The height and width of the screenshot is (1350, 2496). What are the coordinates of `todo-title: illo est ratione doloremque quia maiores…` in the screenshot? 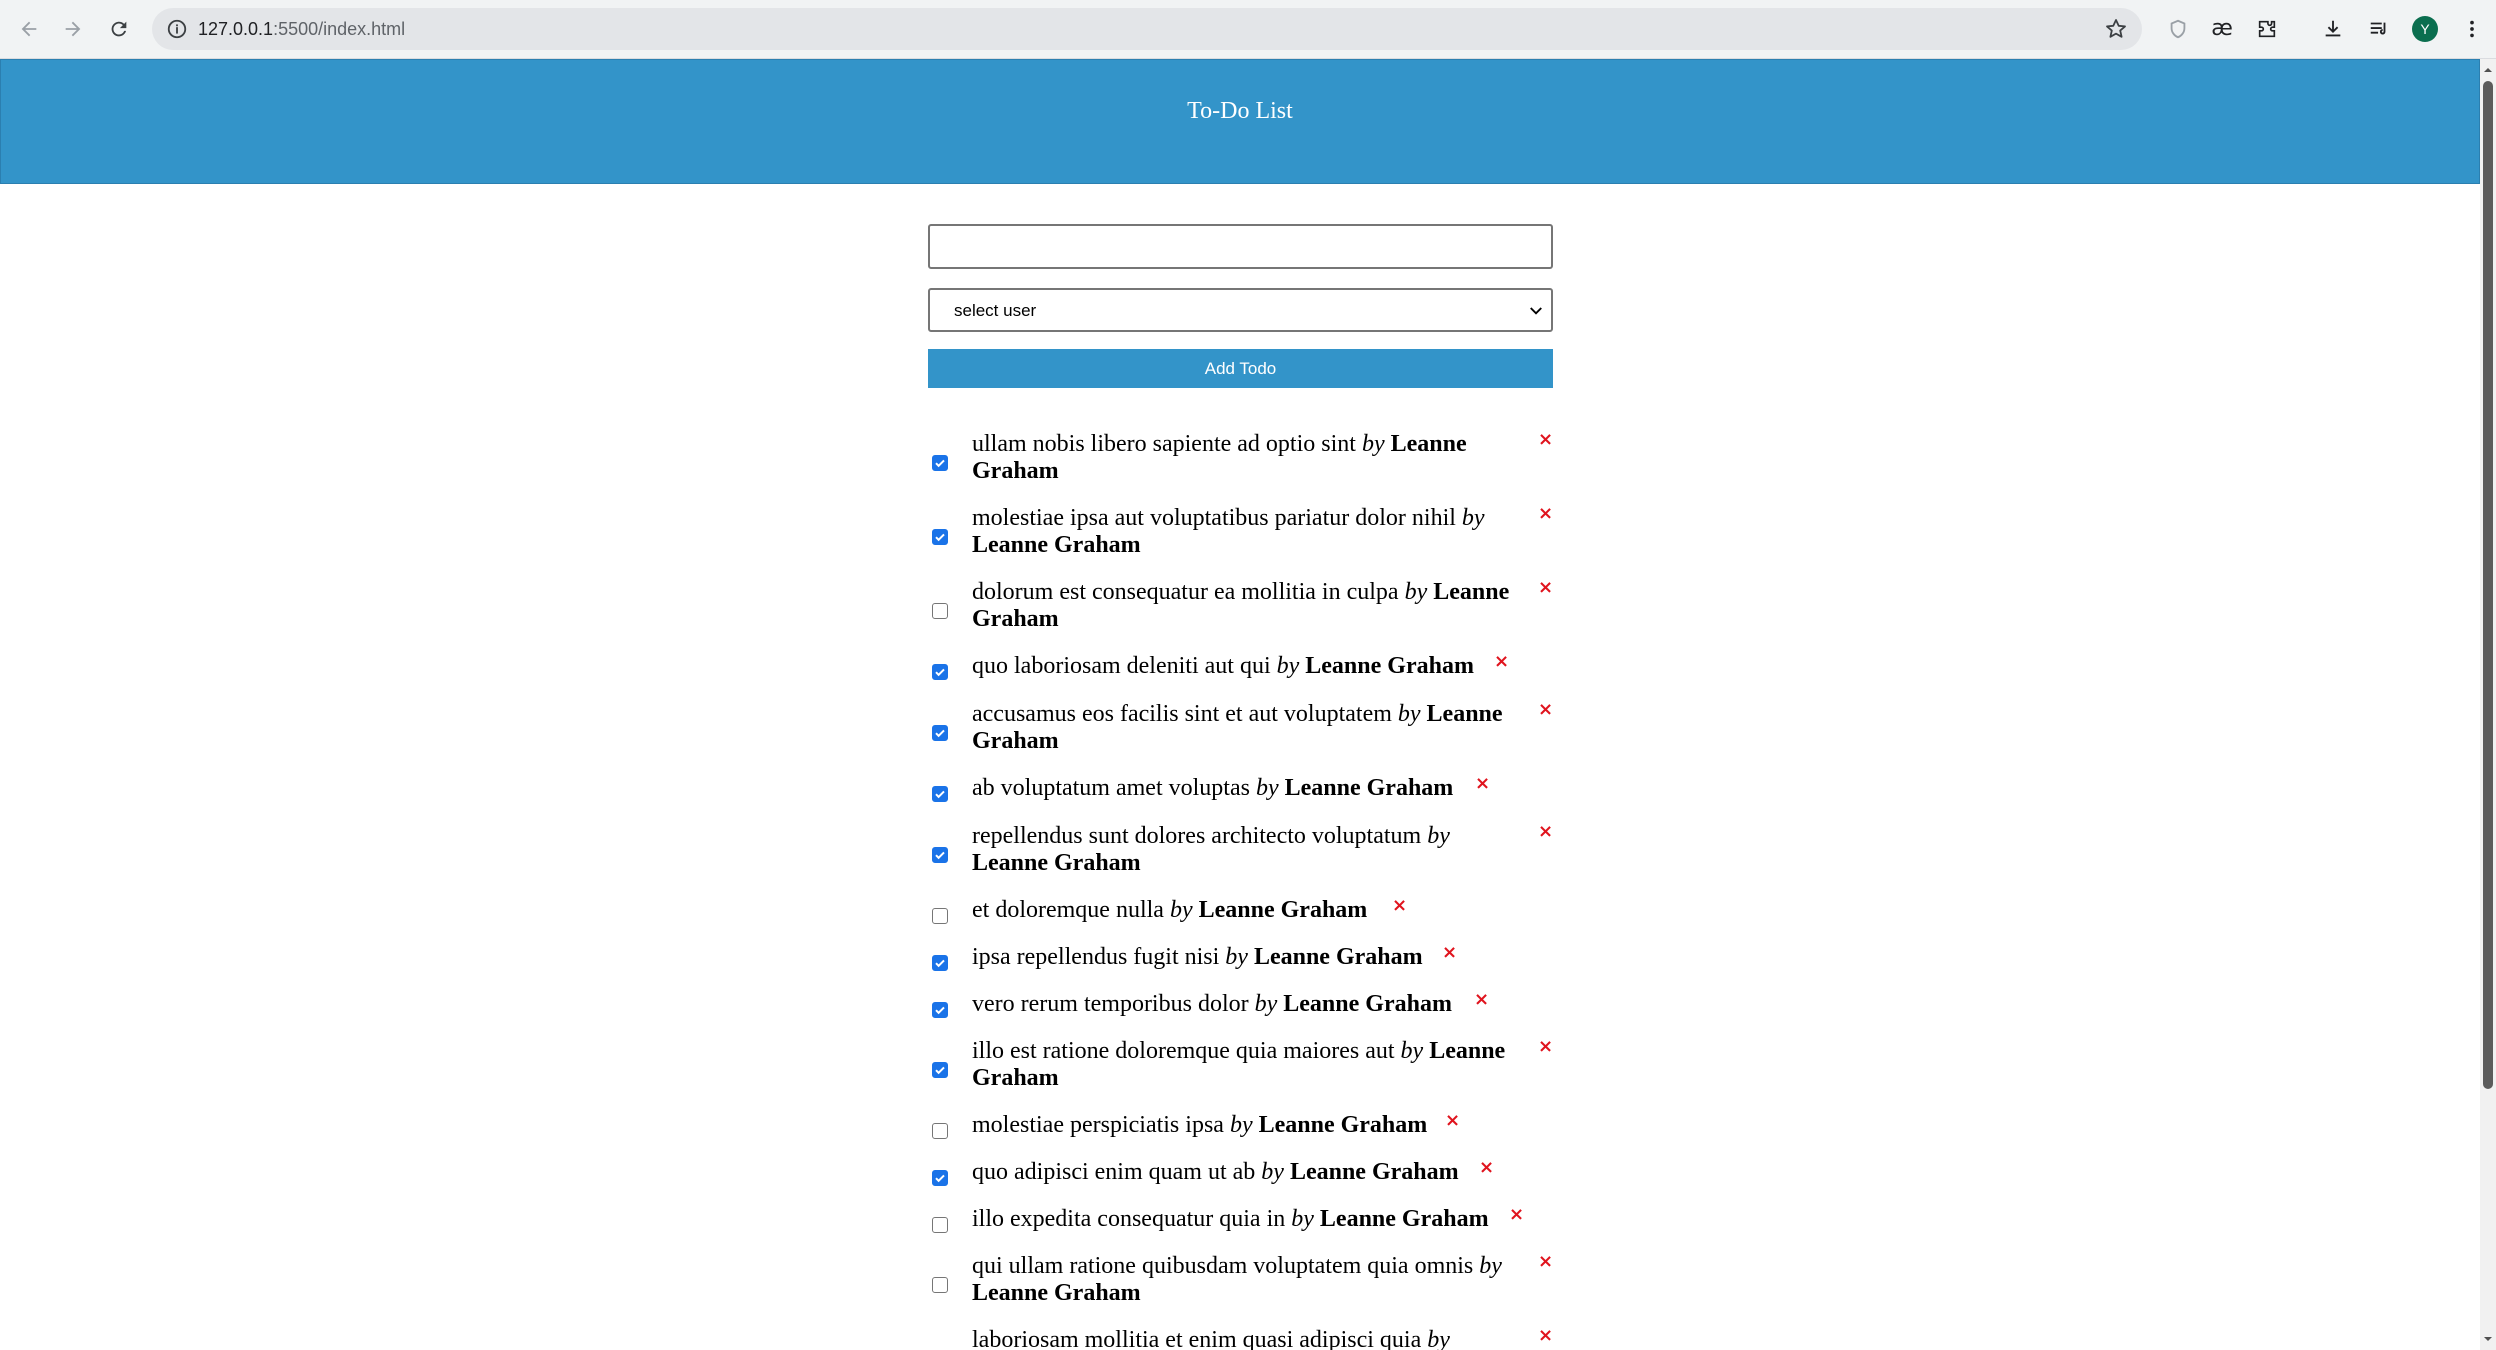 It's located at (1183, 1051).